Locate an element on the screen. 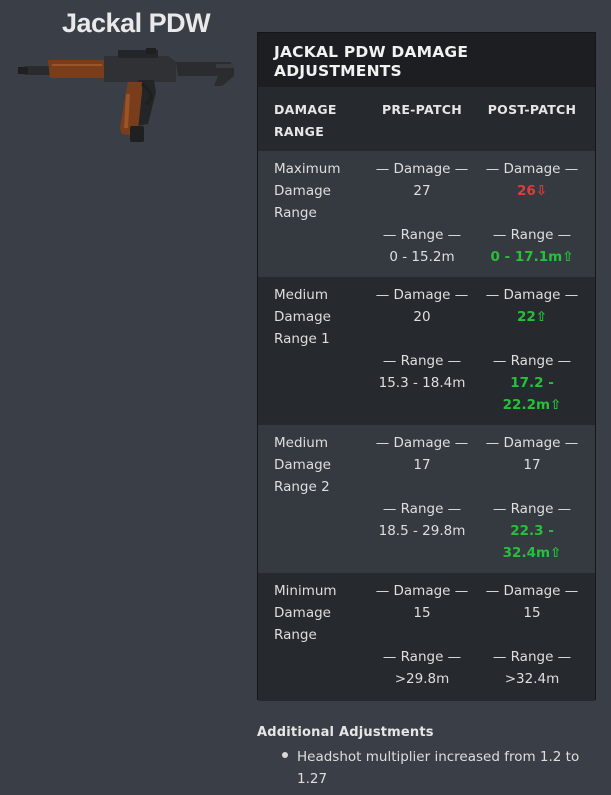 The height and width of the screenshot is (795, 611). column-header-post: POST-PATCH is located at coordinates (532, 109).